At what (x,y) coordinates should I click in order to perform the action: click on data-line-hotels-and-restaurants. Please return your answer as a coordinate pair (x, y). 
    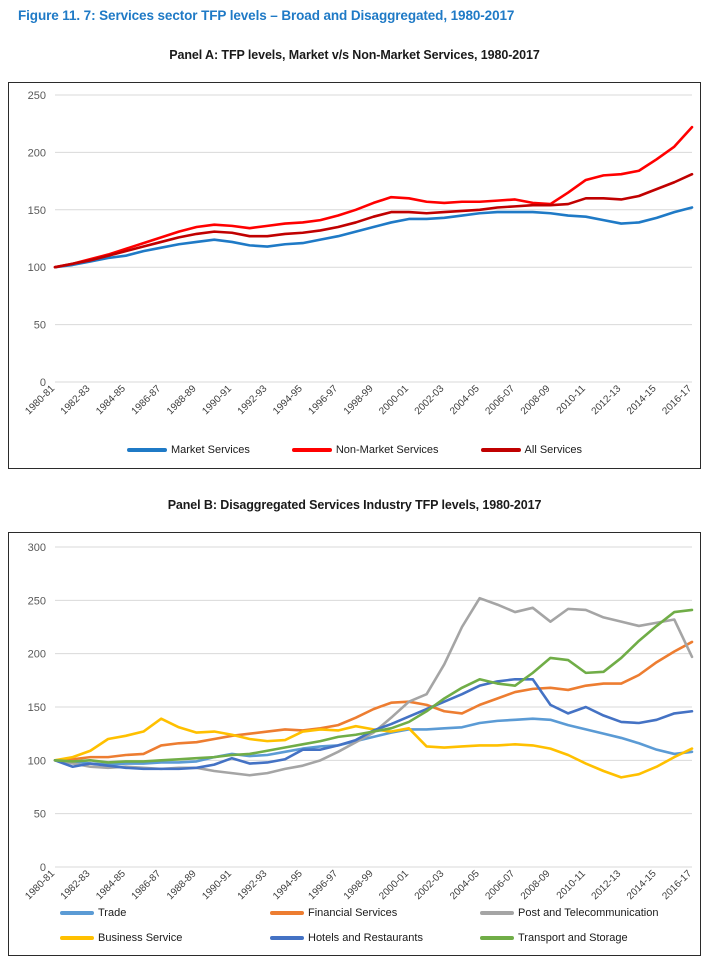
    Looking at the image, I should click on (373, 724).